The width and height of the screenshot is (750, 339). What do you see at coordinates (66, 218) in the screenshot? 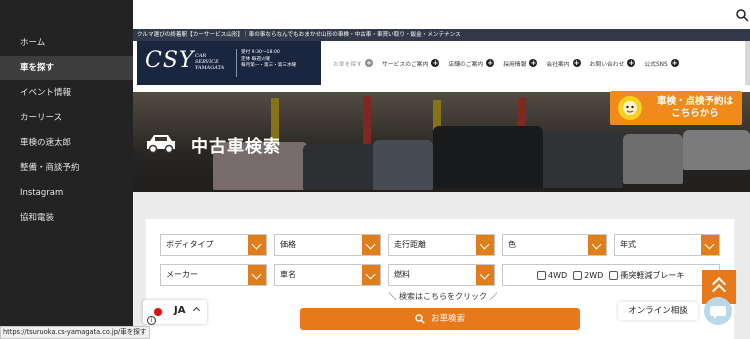
I see `sidebar-item-kyowa: 協和電装` at bounding box center [66, 218].